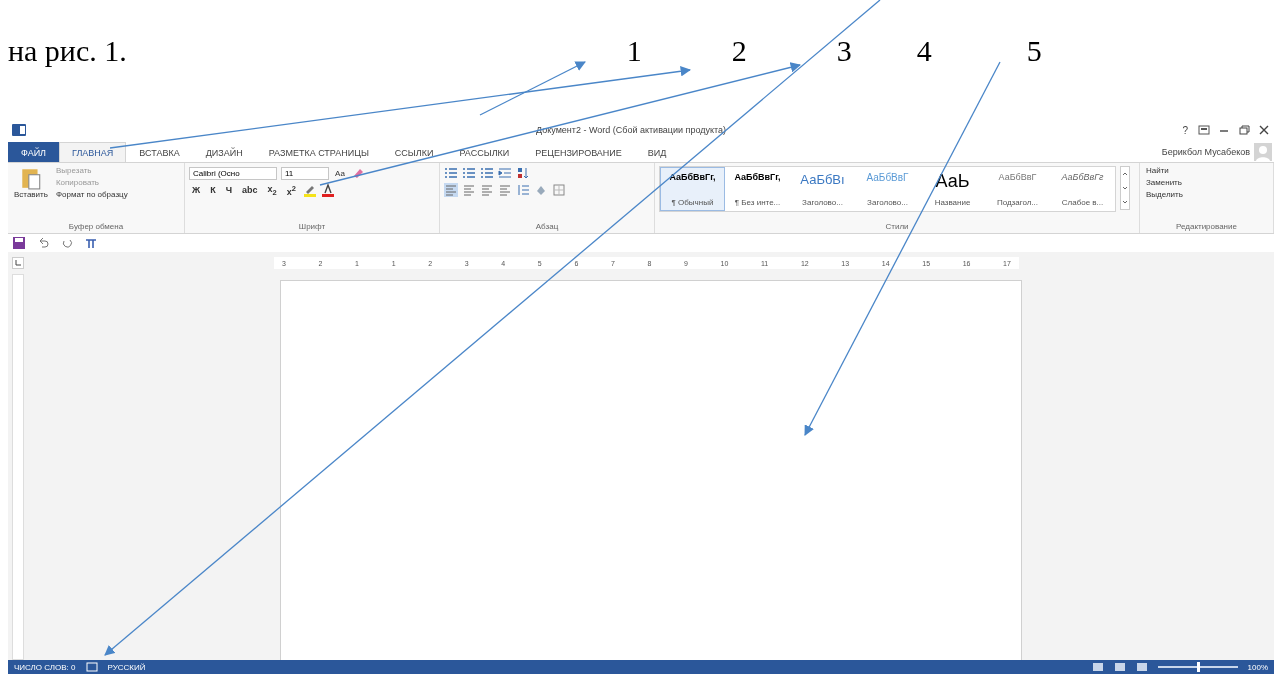 This screenshot has width=1274, height=674. What do you see at coordinates (1205, 152) in the screenshot?
I see `user-name: Берикбол Мусабеков` at bounding box center [1205, 152].